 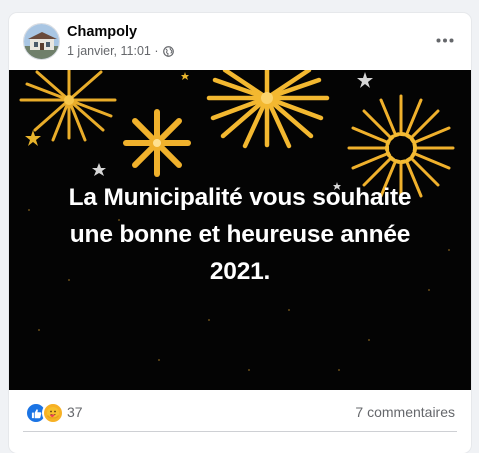 I want to click on post-meta: 1 janvier, 11:01 ·, so click(x=120, y=51).